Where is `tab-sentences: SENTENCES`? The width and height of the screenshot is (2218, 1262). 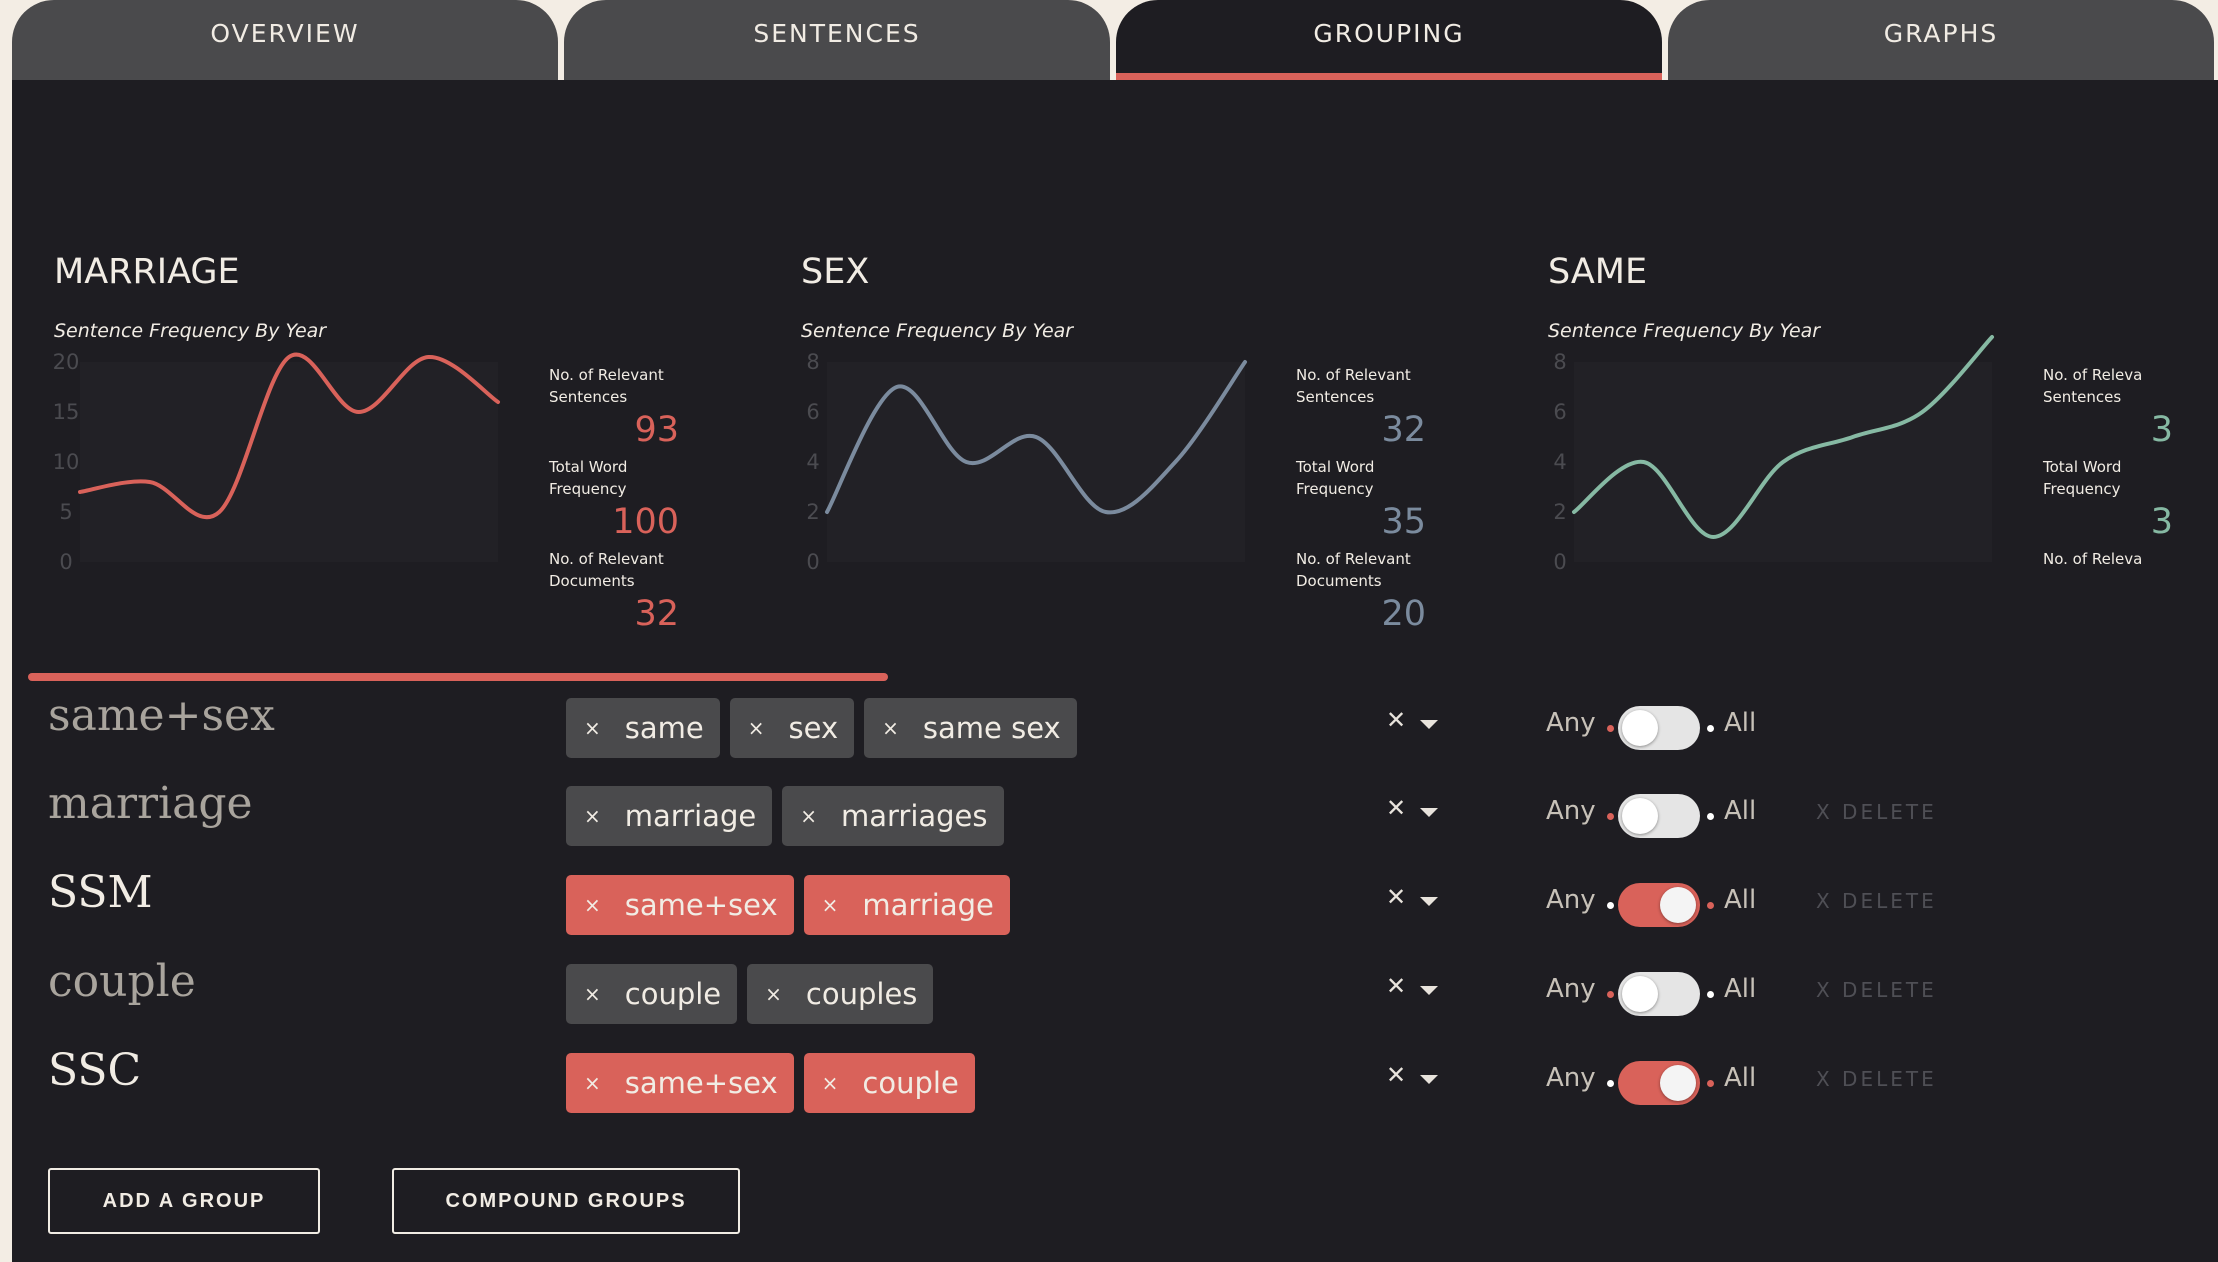
tab-sentences: SENTENCES is located at coordinates (837, 40).